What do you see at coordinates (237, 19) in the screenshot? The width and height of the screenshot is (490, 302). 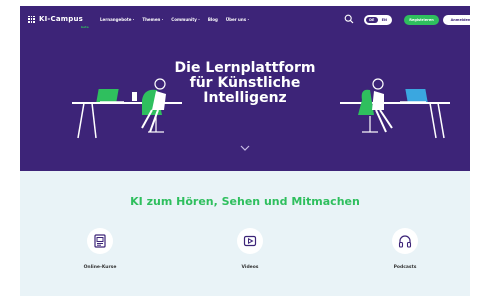 I see `nav-ueber-uns: Über uns ·` at bounding box center [237, 19].